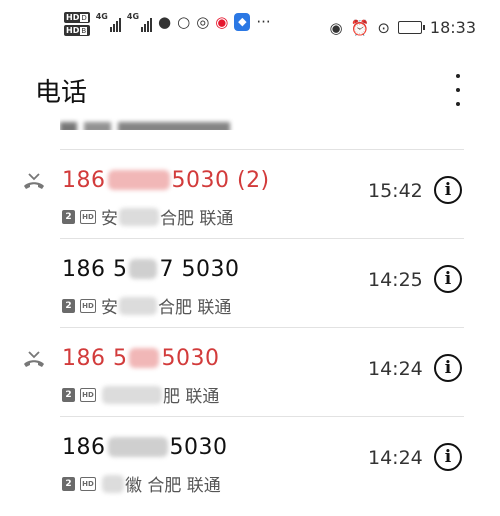 The height and width of the screenshot is (516, 500). Describe the element at coordinates (161, 483) in the screenshot. I see `call-location: 徽 合肥 联通` at that location.